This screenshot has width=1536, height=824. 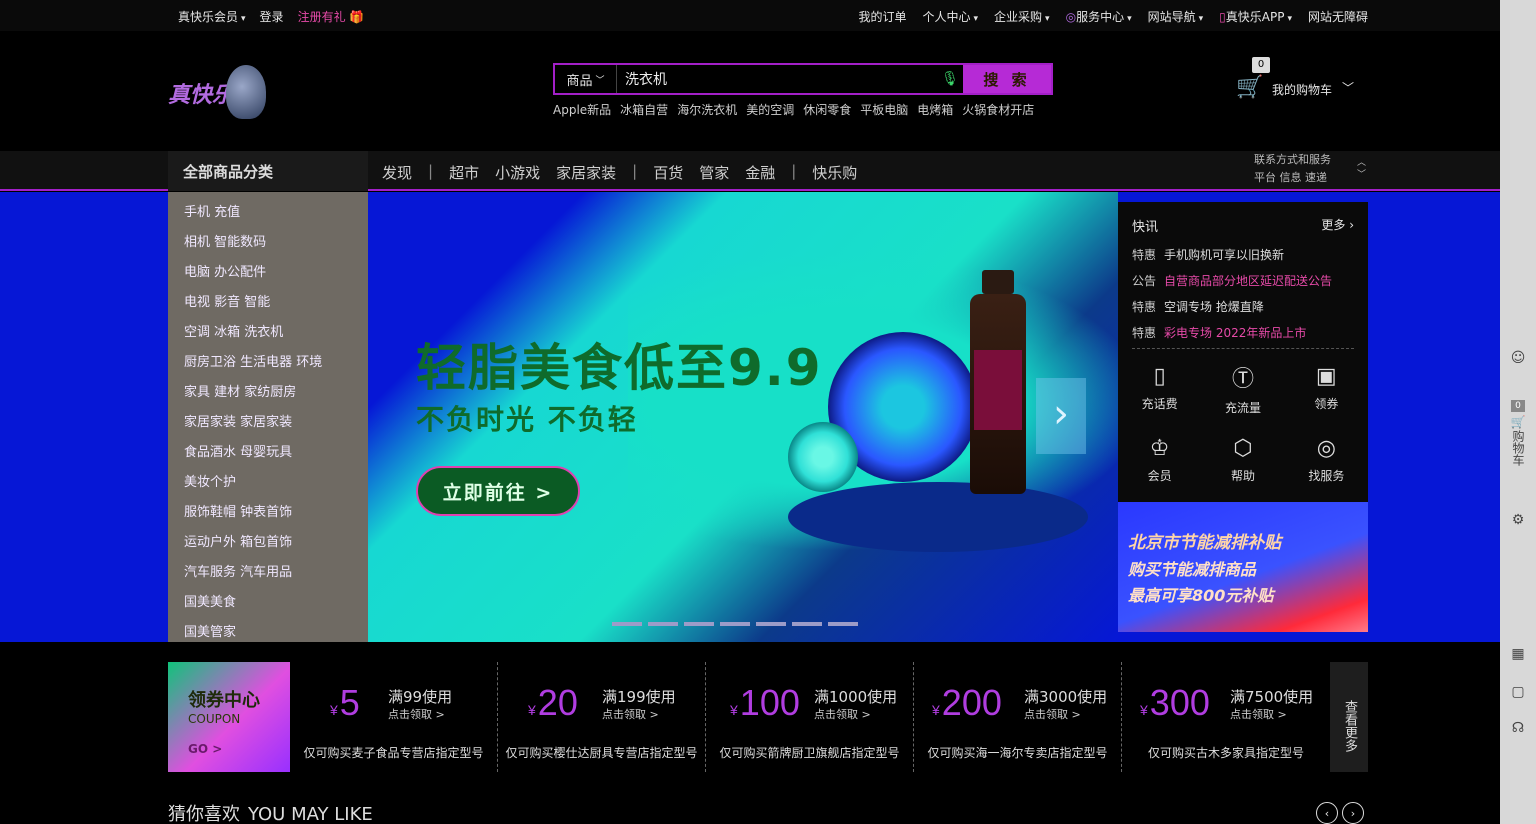 I want to click on coupon-card: ¥5 满99使用 点击领取 > 仅可购买麦子食品专营店指定型号, so click(x=394, y=717).